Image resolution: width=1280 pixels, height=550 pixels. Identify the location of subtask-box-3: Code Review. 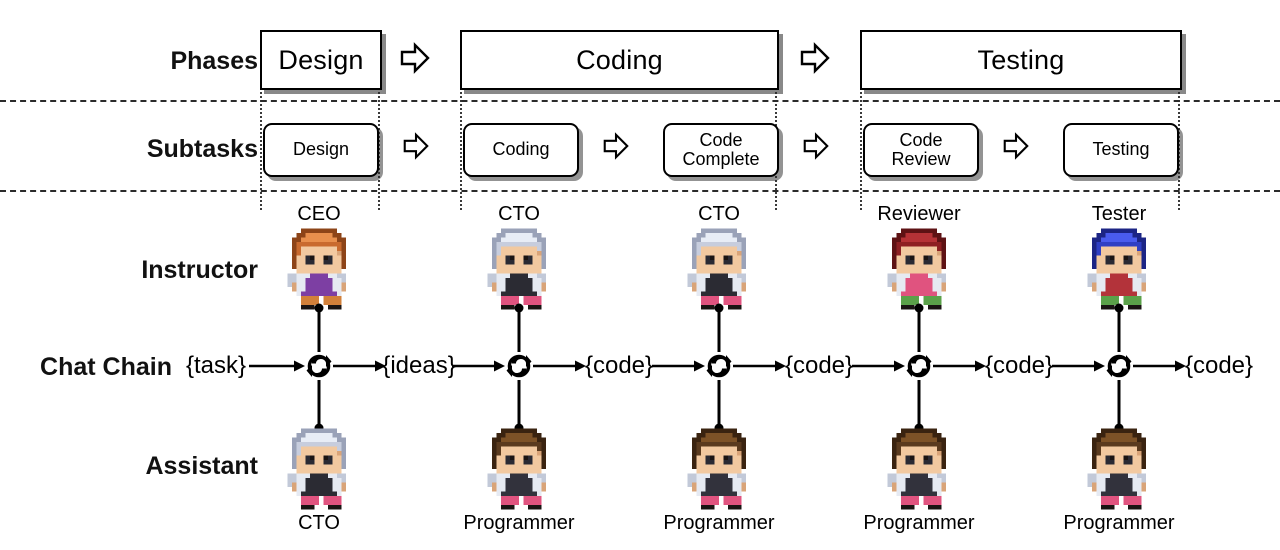
(921, 150).